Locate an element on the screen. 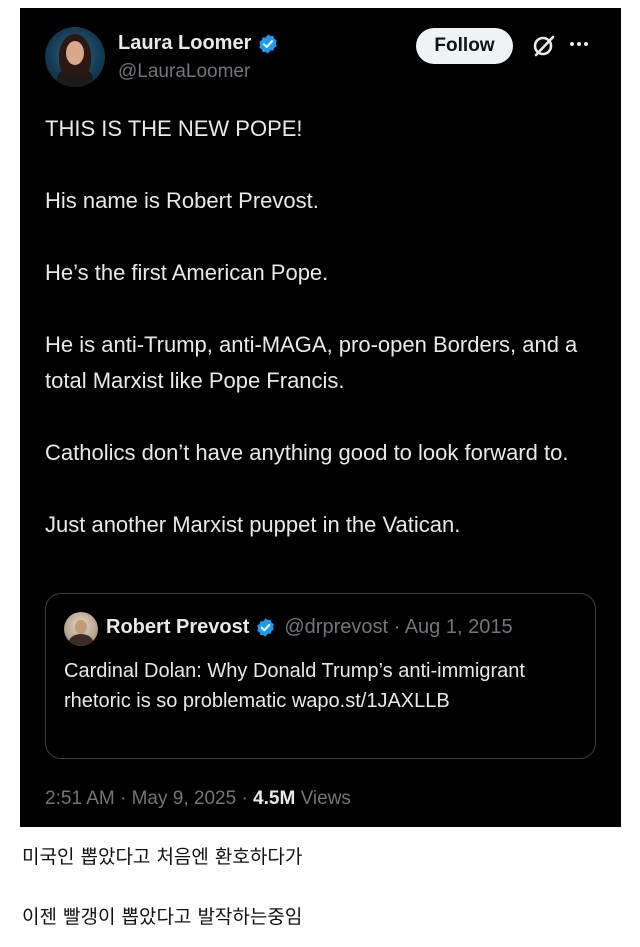 The width and height of the screenshot is (640, 947). more-options-icon is located at coordinates (579, 44).